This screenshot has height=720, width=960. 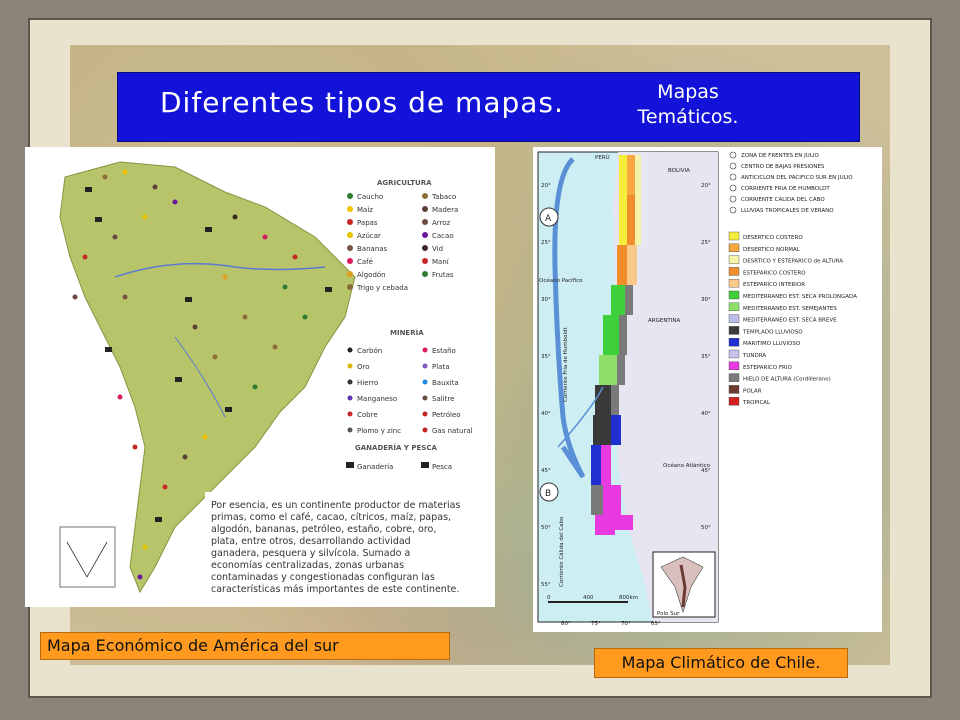 I want to click on climate-label: MARITIMO LLUVIOSO, so click(x=772, y=344).